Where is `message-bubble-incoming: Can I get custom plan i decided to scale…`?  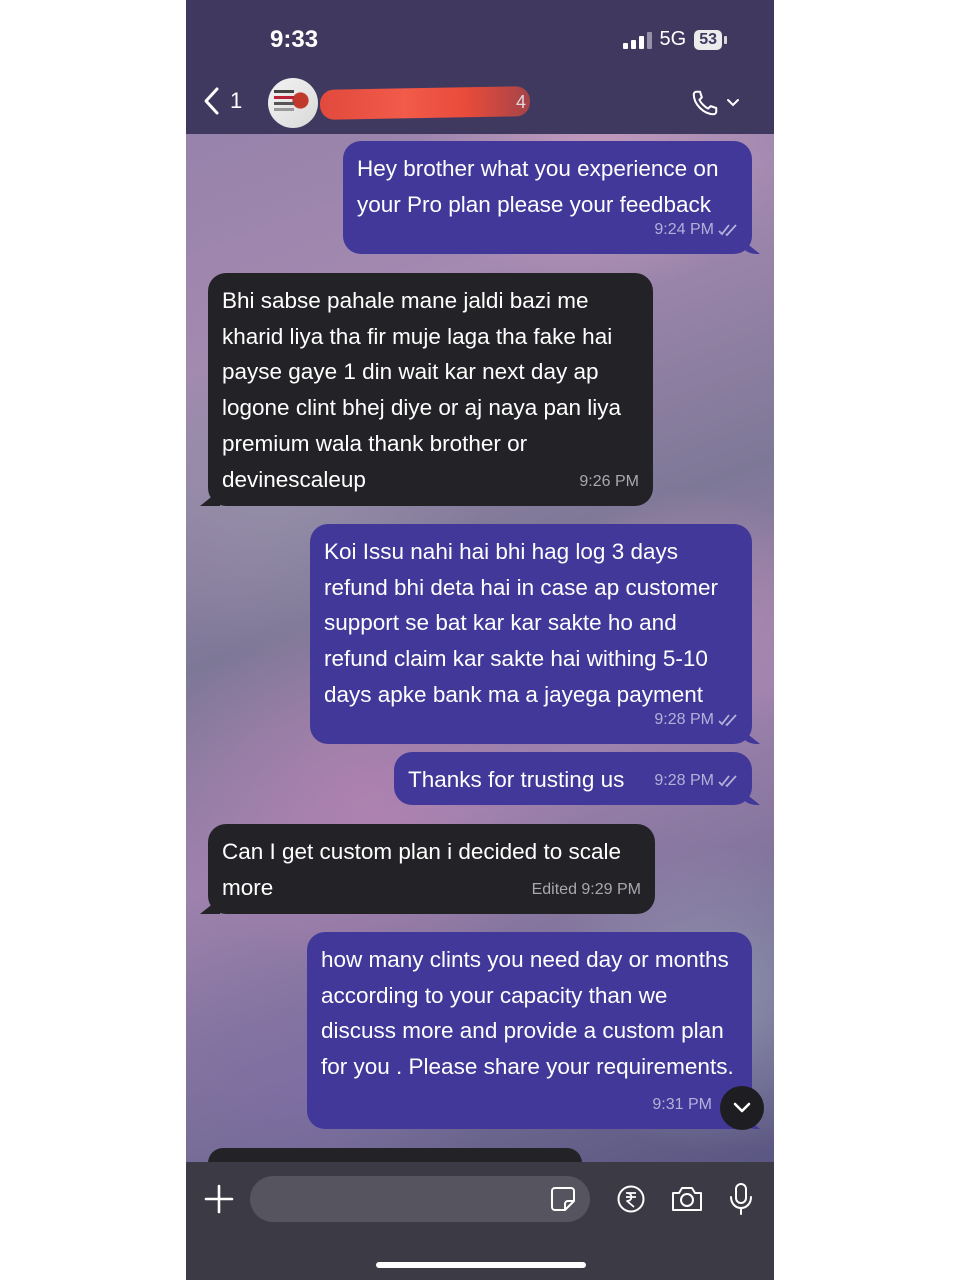 message-bubble-incoming: Can I get custom plan i decided to scale… is located at coordinates (431, 869).